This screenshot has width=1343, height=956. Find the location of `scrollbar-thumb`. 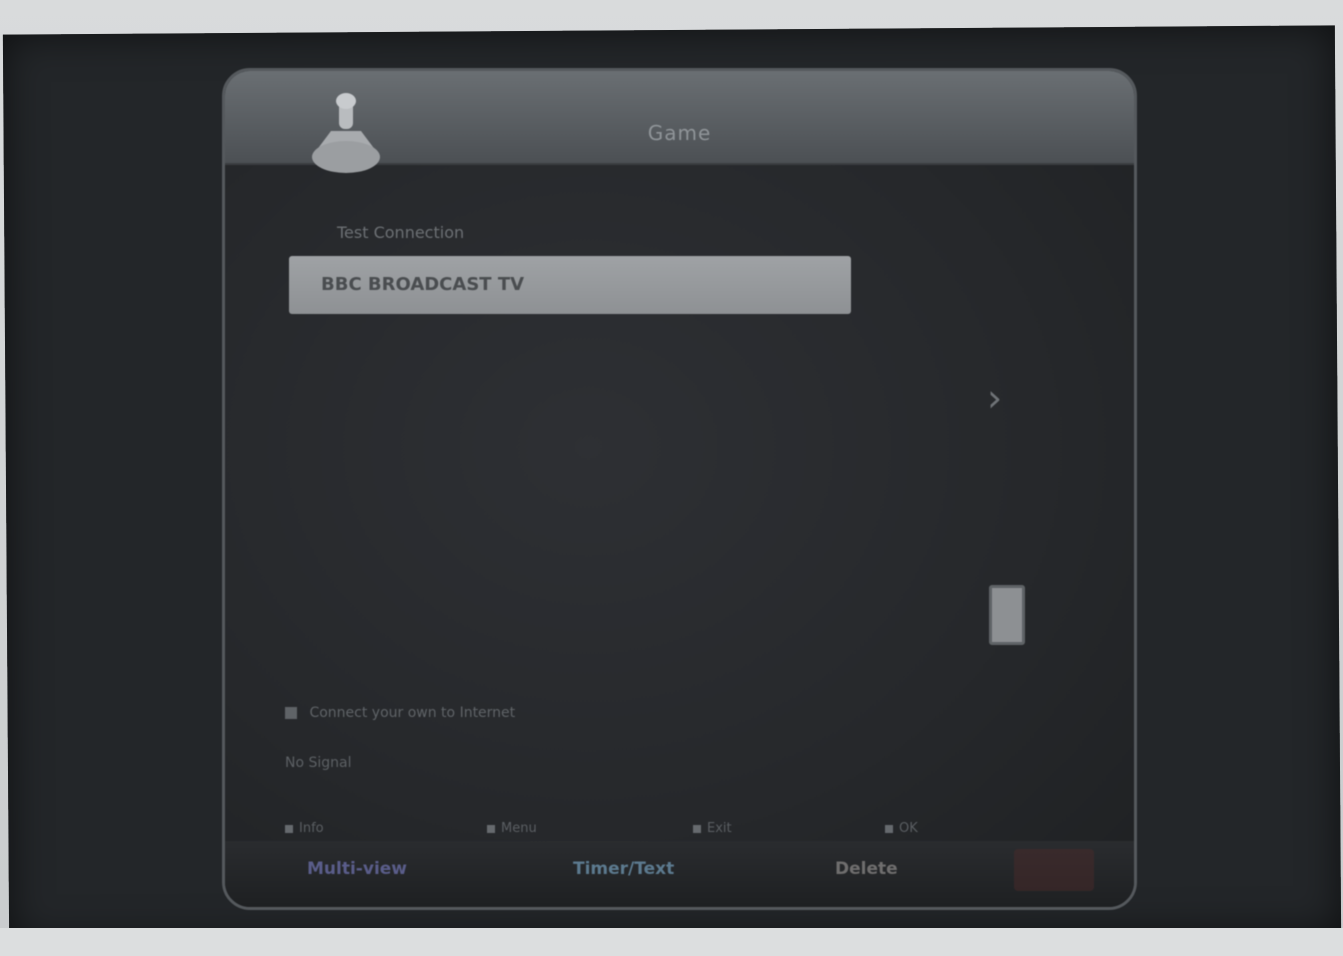

scrollbar-thumb is located at coordinates (1007, 615).